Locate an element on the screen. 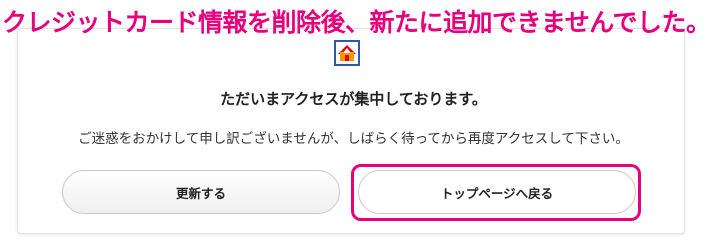 Image resolution: width=707 pixels, height=240 pixels. refresh-button: 更新する is located at coordinates (201, 192).